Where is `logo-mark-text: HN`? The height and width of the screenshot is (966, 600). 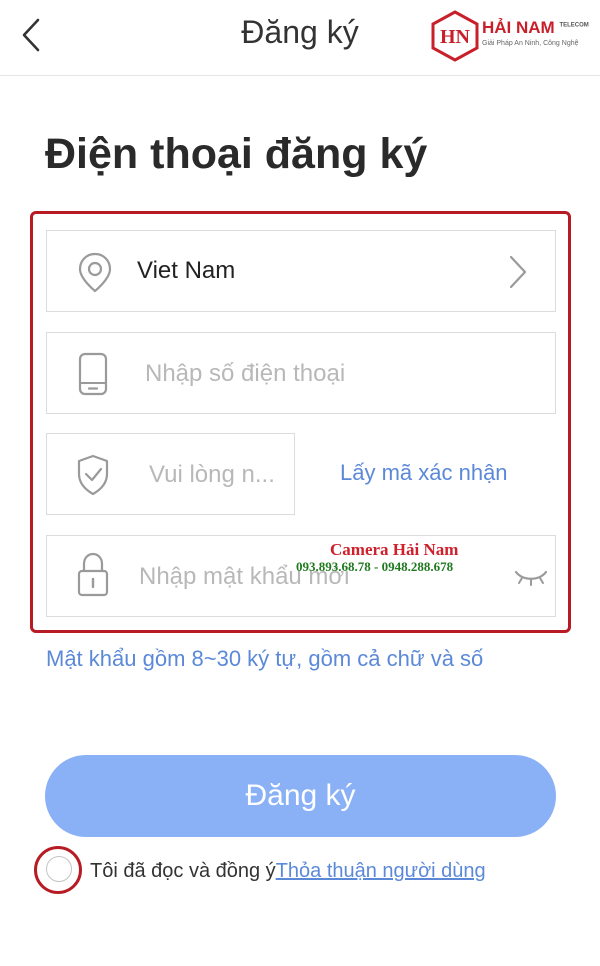
logo-mark-text: HN is located at coordinates (455, 37).